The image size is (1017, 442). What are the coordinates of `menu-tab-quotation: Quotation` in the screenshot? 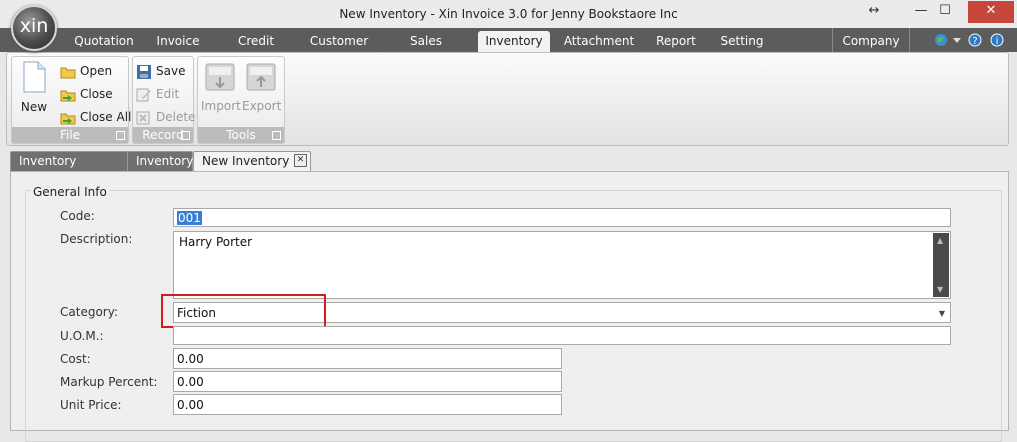 It's located at (104, 40).